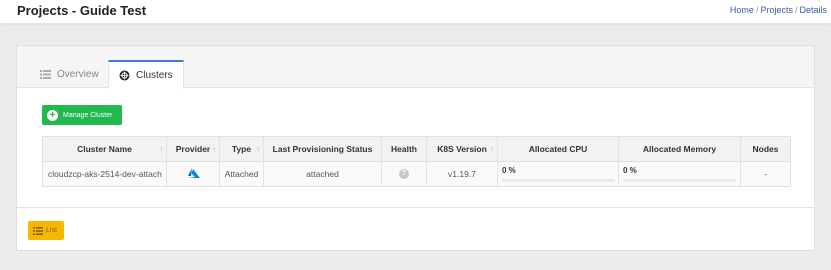  I want to click on column-type: Type ↑, so click(242, 149).